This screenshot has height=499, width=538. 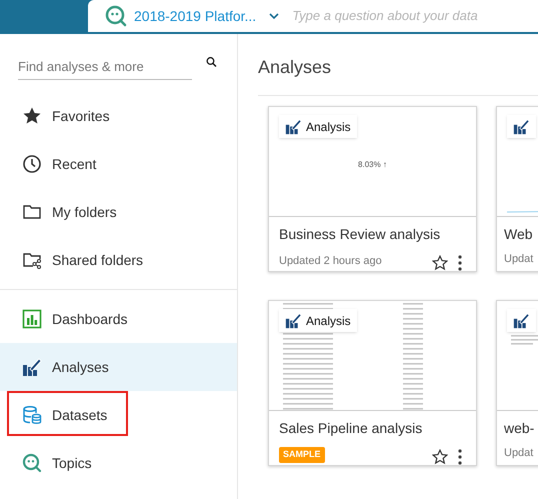 What do you see at coordinates (302, 455) in the screenshot?
I see `sample-badge: SAMPLE` at bounding box center [302, 455].